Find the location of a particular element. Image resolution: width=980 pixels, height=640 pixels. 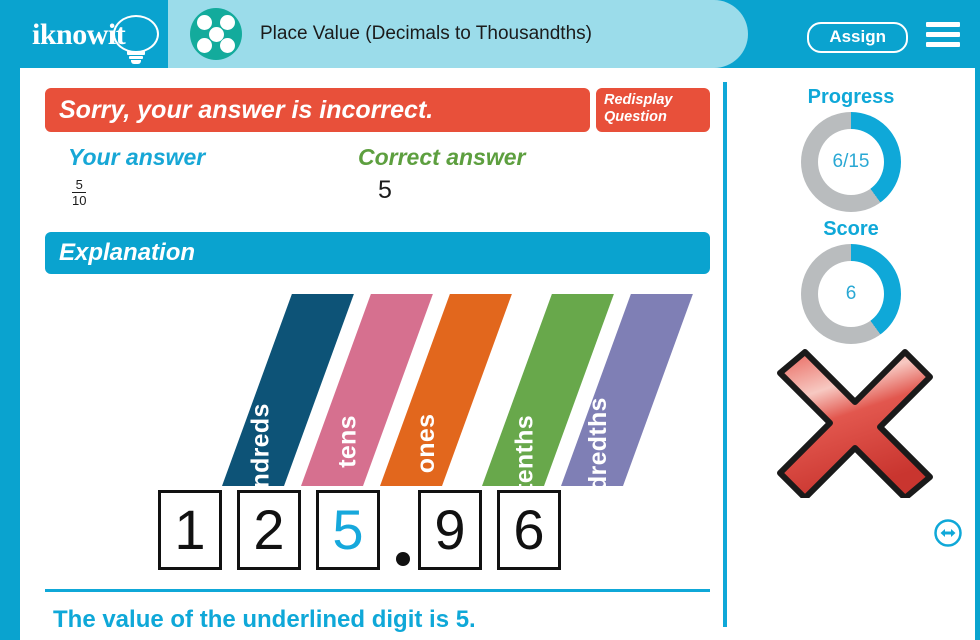

correct-answer-label: Correct answer is located at coordinates (442, 157).